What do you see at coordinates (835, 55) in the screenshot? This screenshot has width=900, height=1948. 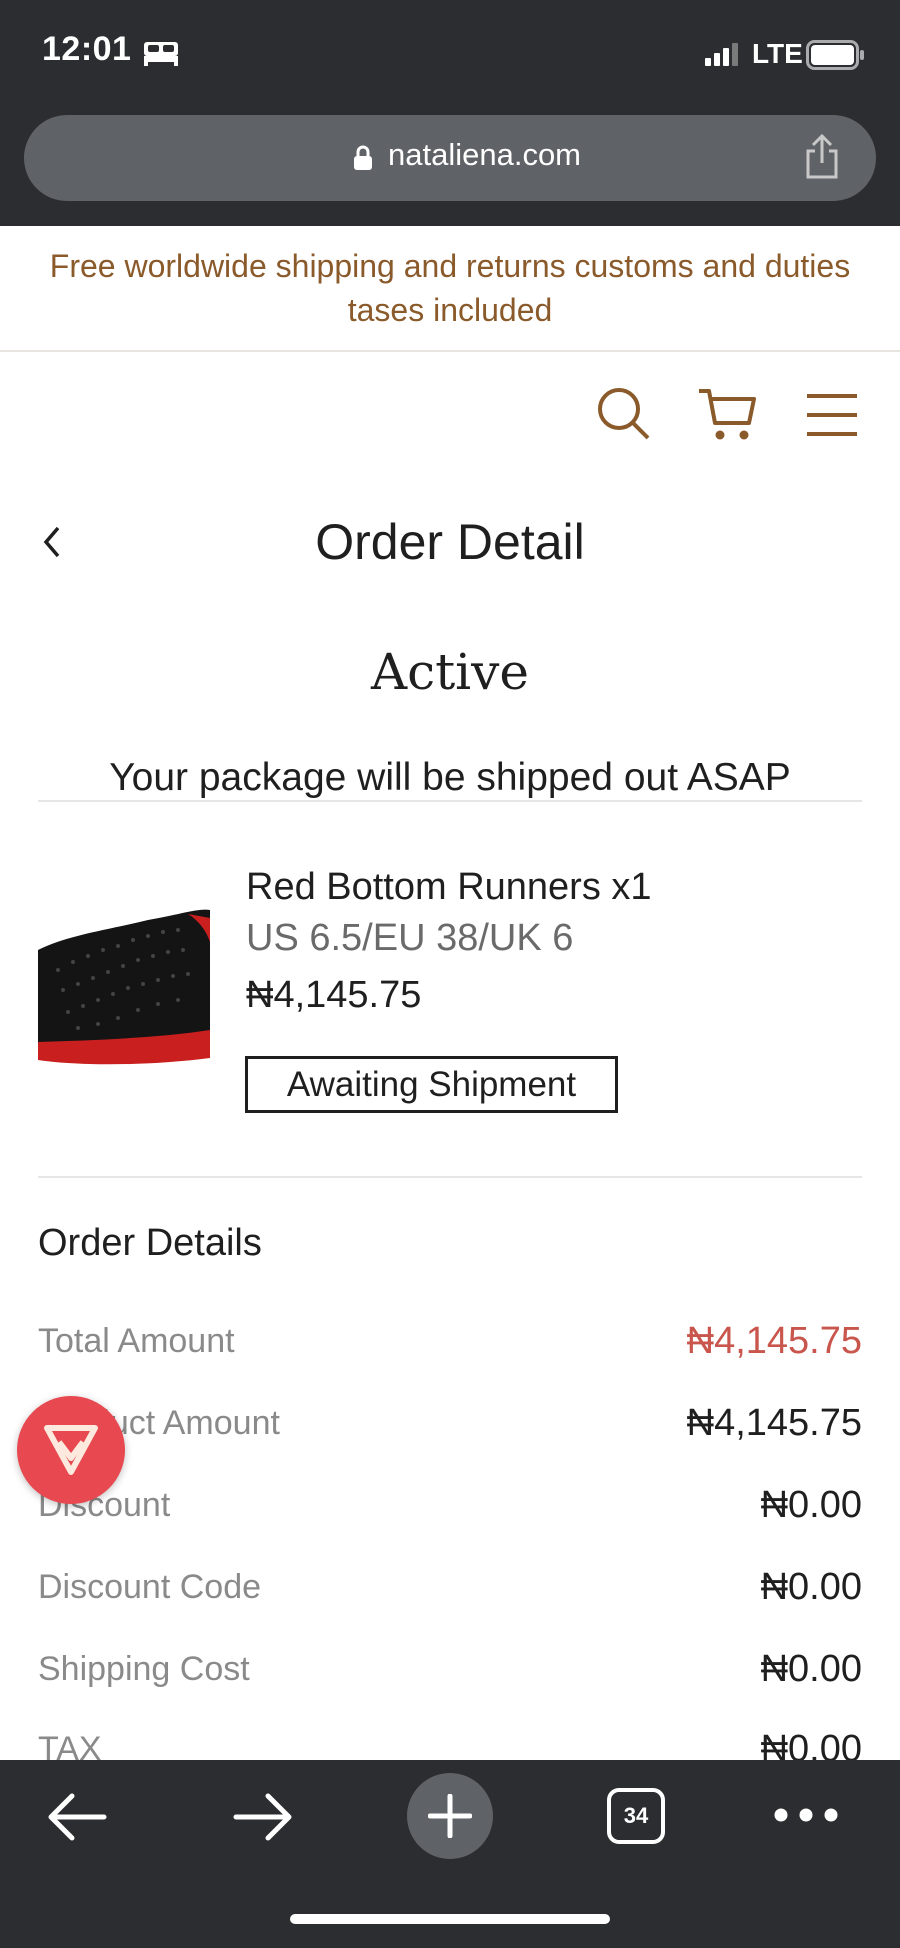 I see `battery-icon` at bounding box center [835, 55].